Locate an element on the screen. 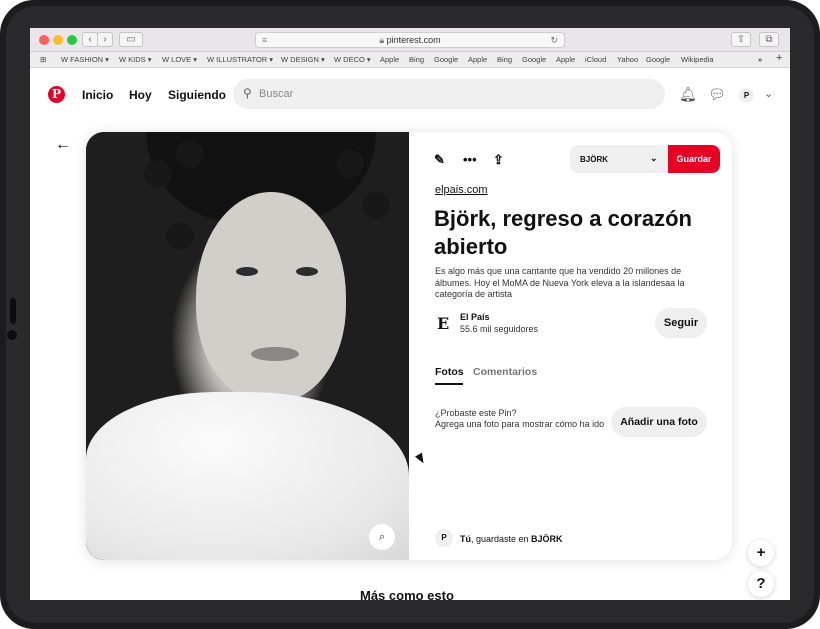 The width and height of the screenshot is (820, 629). minimize-window-icon is located at coordinates (58, 40).